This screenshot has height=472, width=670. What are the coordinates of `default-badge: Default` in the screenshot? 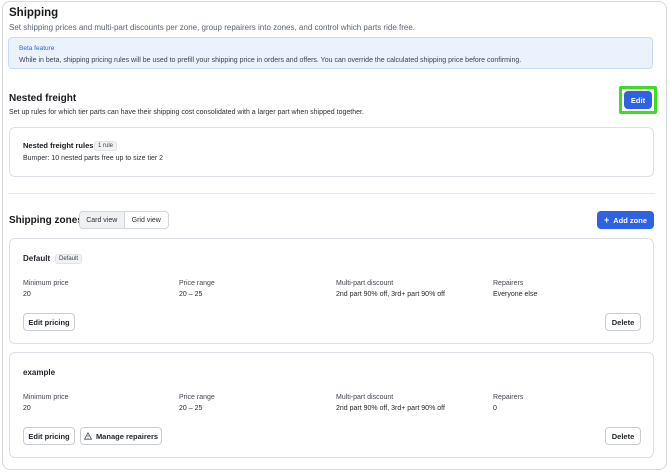 It's located at (69, 259).